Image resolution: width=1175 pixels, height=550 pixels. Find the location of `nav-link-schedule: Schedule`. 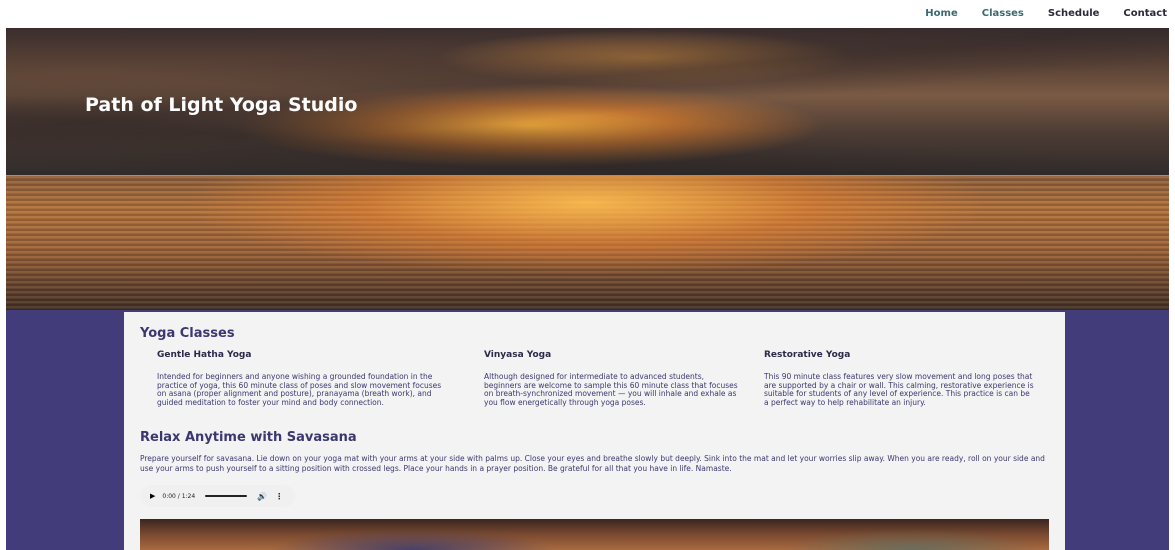

nav-link-schedule: Schedule is located at coordinates (1074, 13).